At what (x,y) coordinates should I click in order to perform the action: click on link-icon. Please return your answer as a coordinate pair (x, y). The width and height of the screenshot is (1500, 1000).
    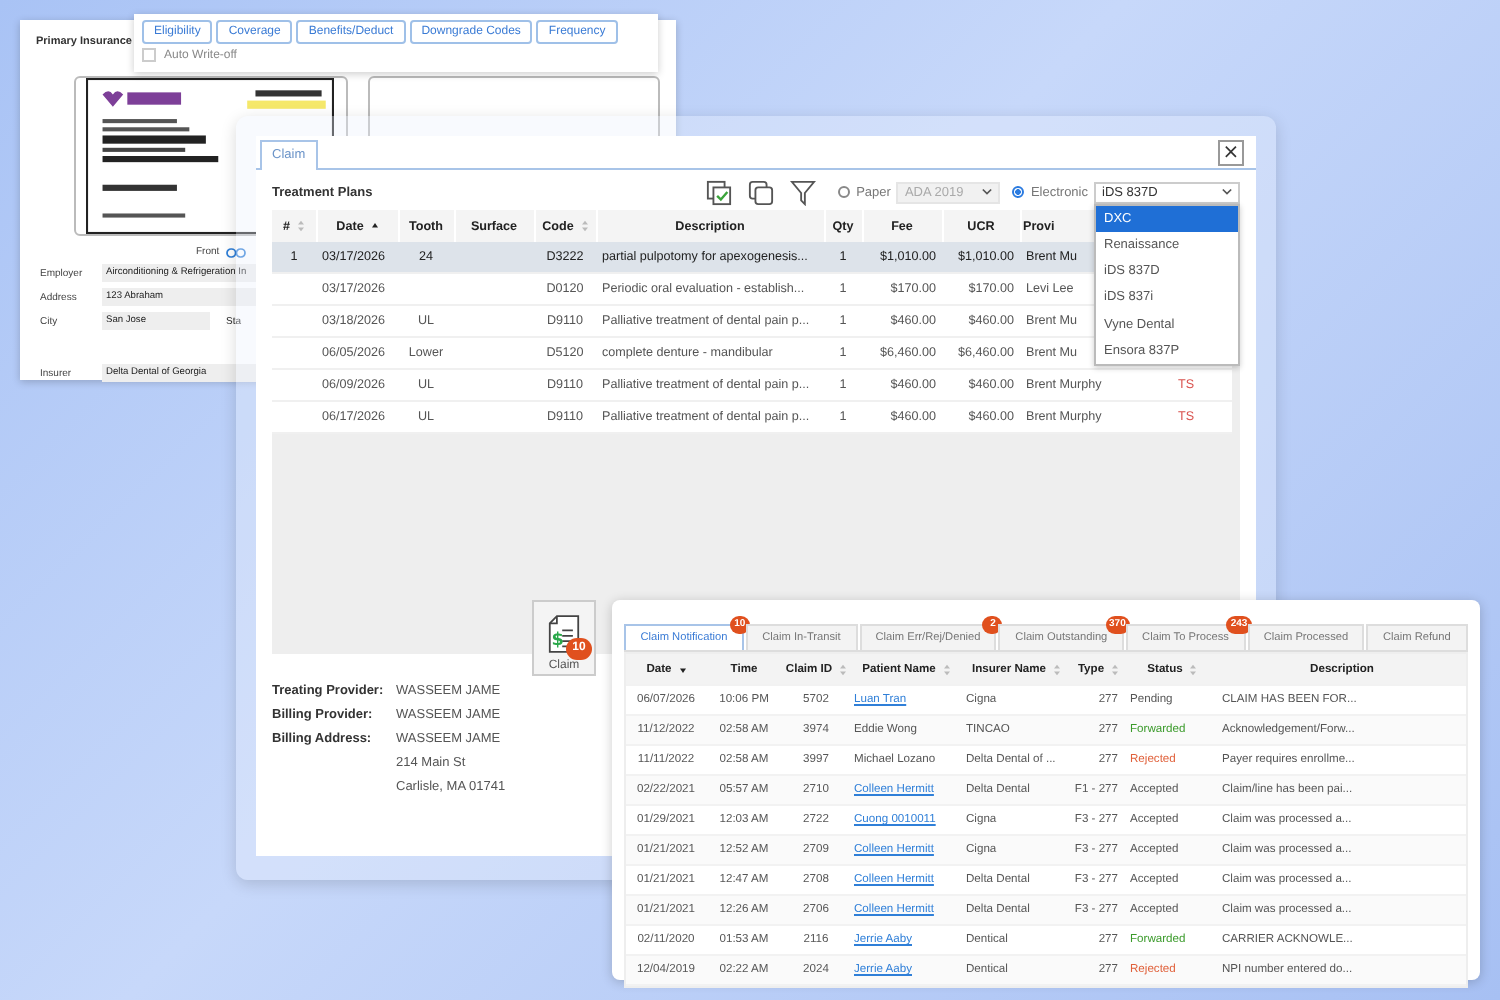
    Looking at the image, I should click on (235, 252).